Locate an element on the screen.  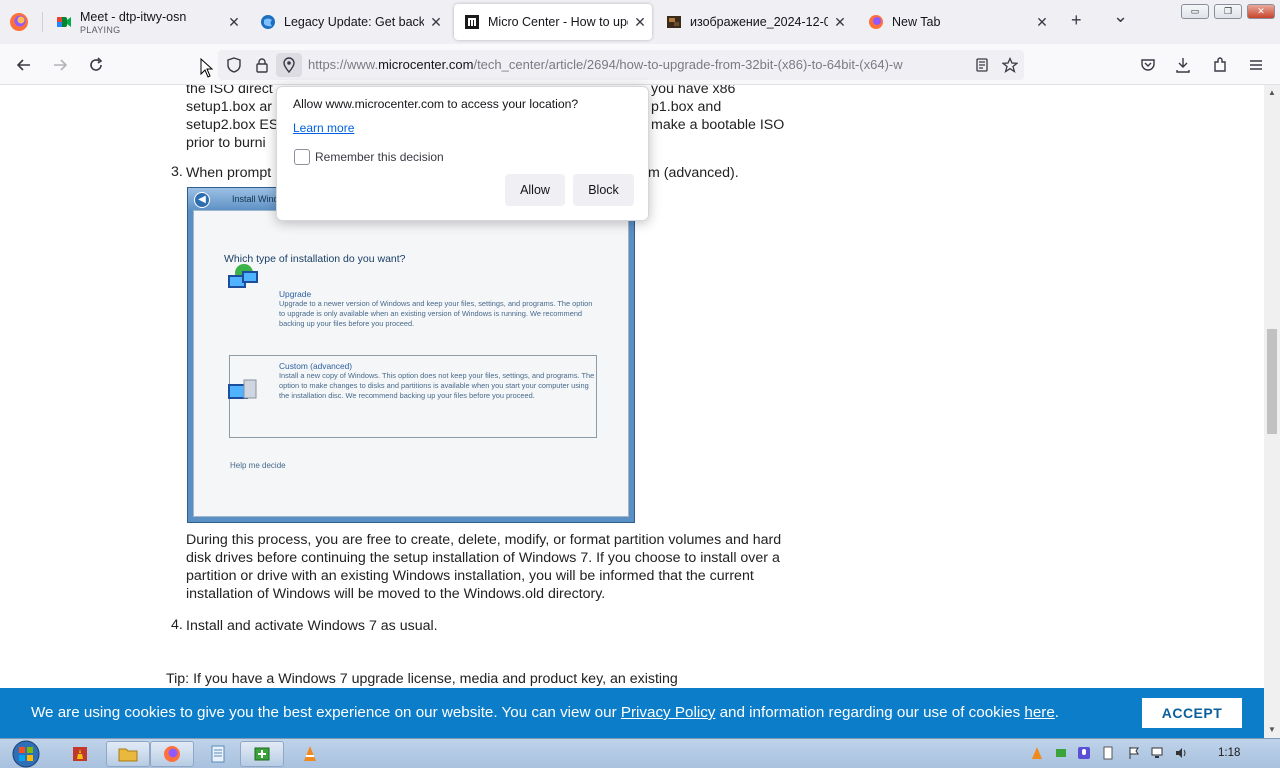
scroll-up-arrow-icon: ▲ is located at coordinates (1272, 92).